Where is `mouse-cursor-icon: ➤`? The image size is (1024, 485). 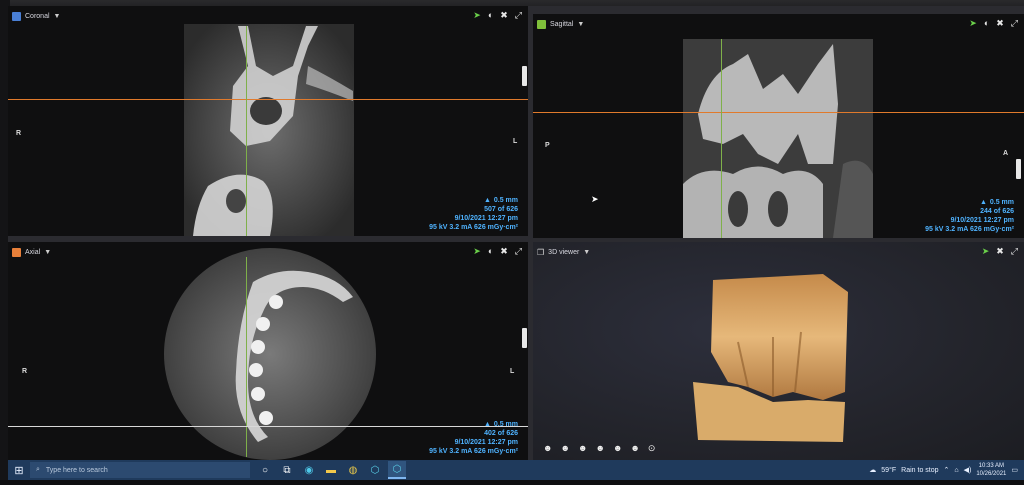 mouse-cursor-icon: ➤ is located at coordinates (595, 199).